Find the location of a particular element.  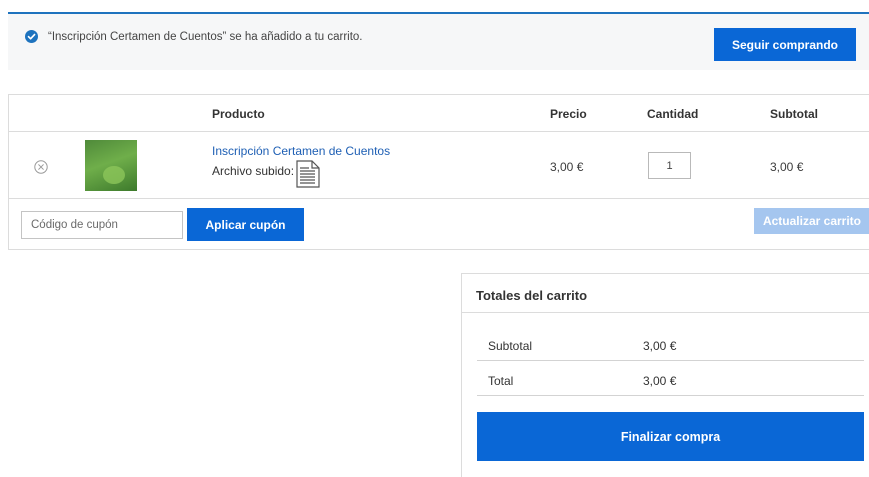

thumbnail-art is located at coordinates (114, 175).